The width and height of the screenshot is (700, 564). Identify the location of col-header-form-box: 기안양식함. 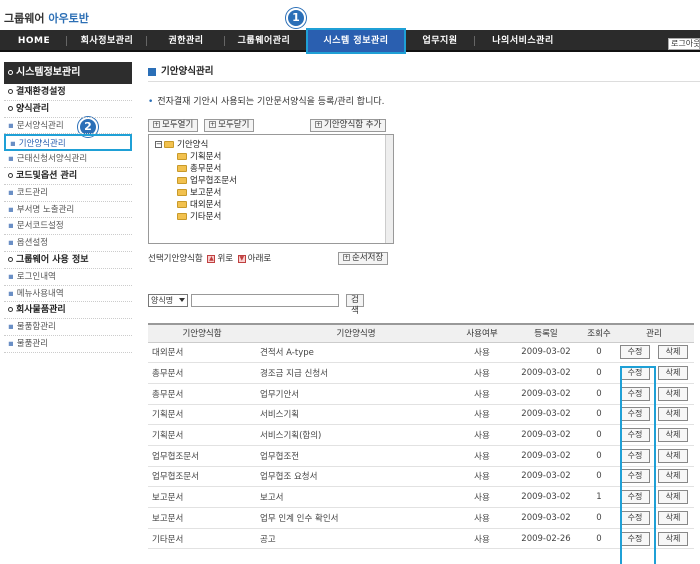
(202, 333).